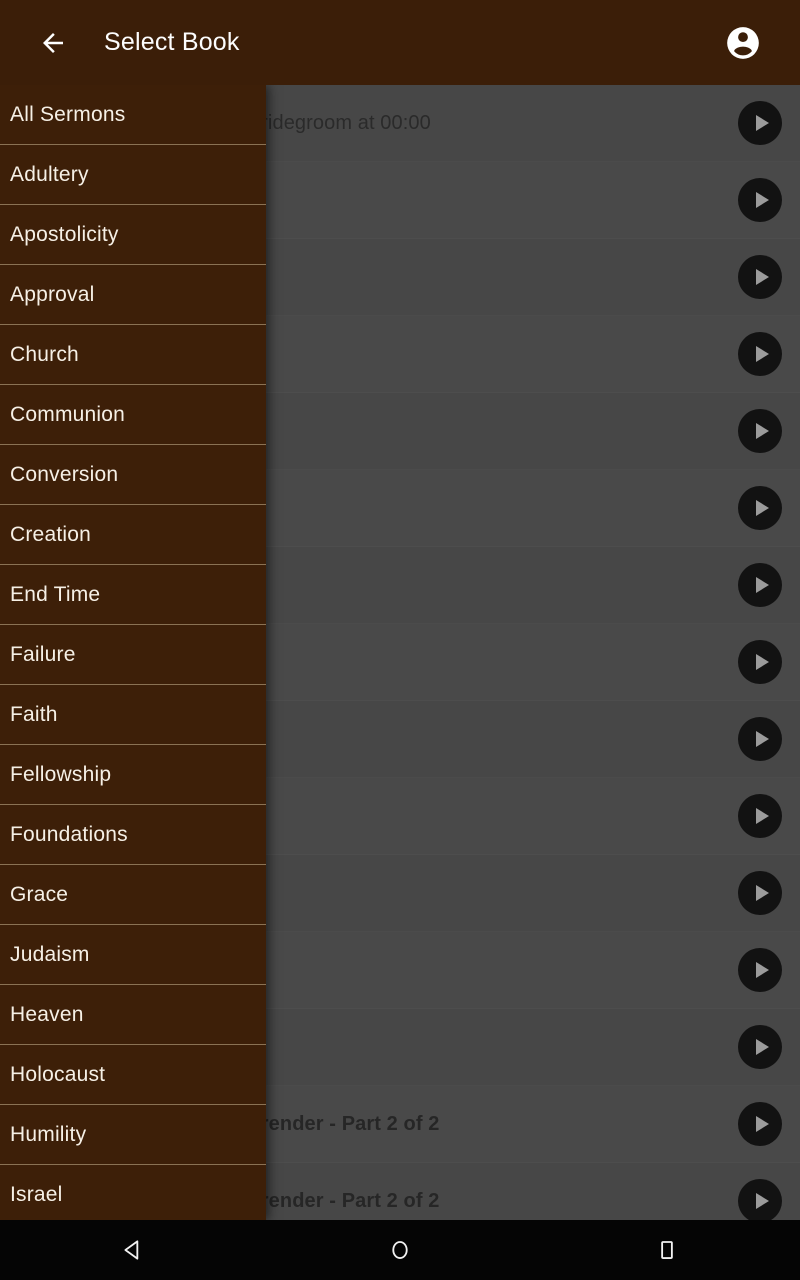 This screenshot has height=1280, width=800. What do you see at coordinates (133, 895) in the screenshot?
I see `drawer-item-grace: Grace` at bounding box center [133, 895].